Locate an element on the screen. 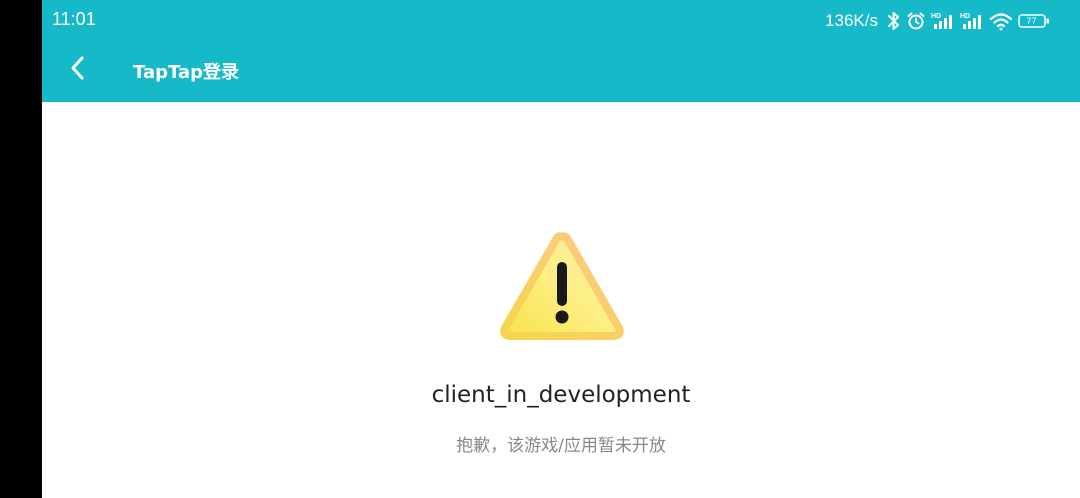  back-button is located at coordinates (78, 70).